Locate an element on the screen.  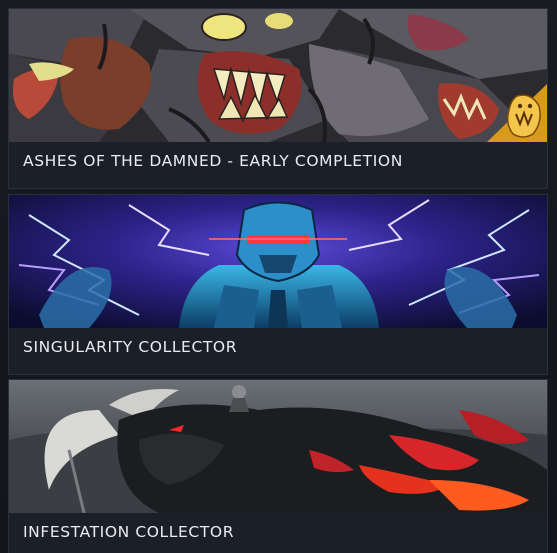
card-title: INFESTATION COLLECTOR is located at coordinates (129, 532).